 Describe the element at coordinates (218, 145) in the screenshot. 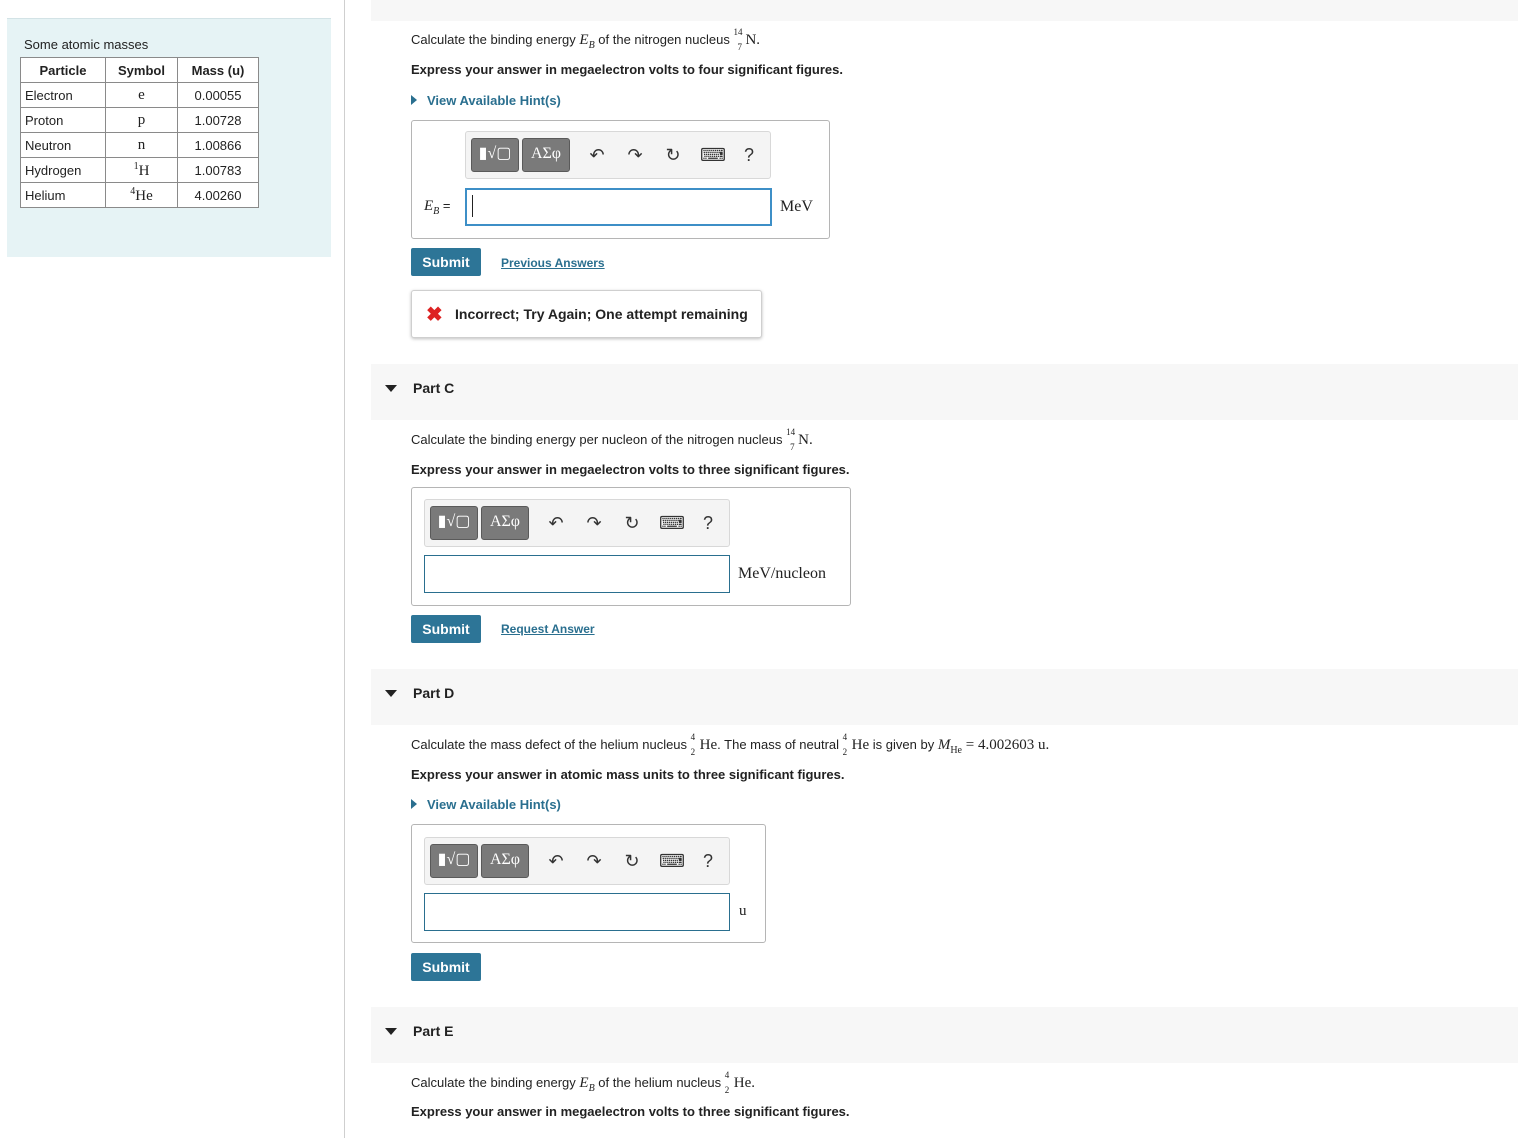

I see `mass-cell: 1.00866` at that location.